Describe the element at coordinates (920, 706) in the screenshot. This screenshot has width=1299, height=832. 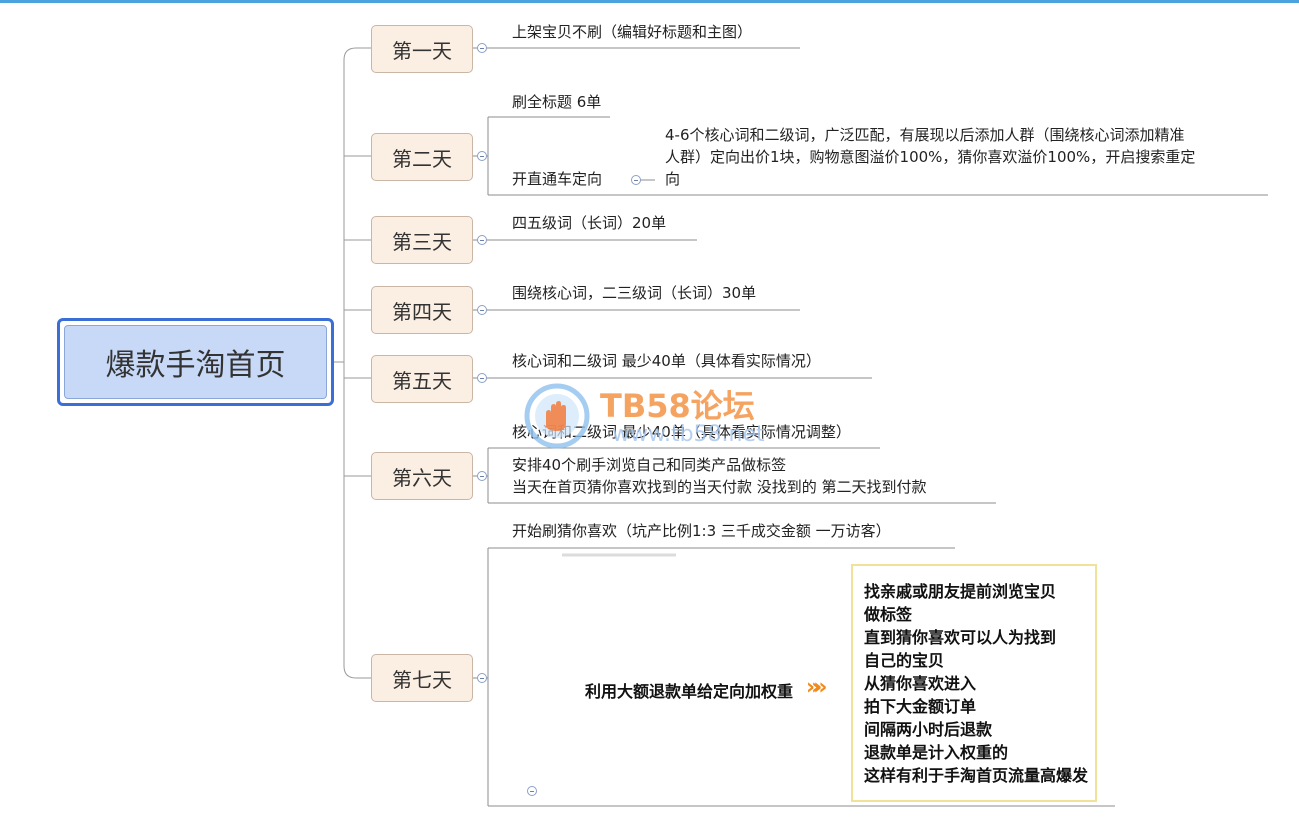
I see `step-line: 拍下大金额订单` at that location.